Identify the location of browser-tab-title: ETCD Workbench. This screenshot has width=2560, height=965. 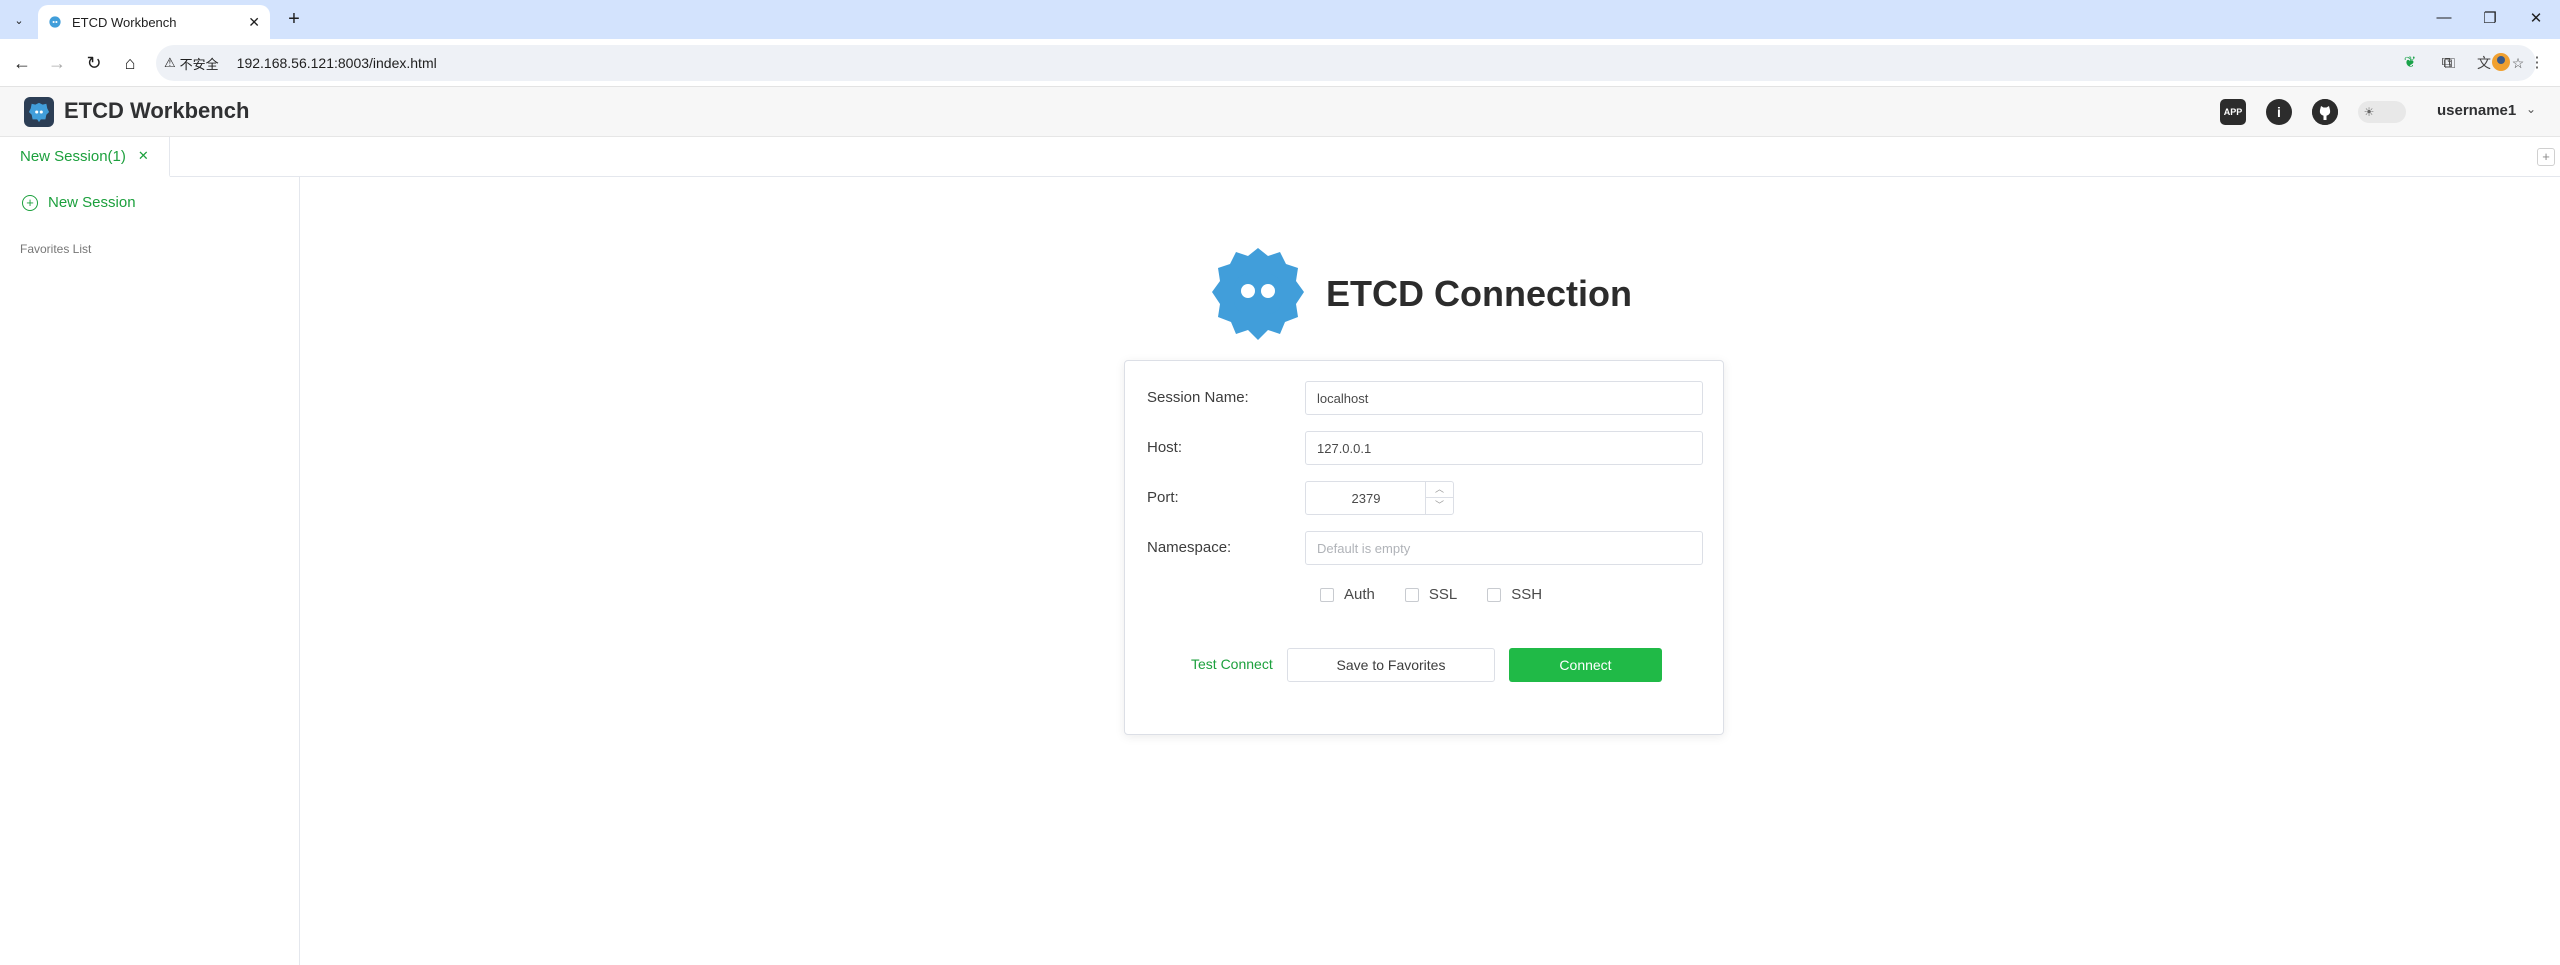
(124, 22).